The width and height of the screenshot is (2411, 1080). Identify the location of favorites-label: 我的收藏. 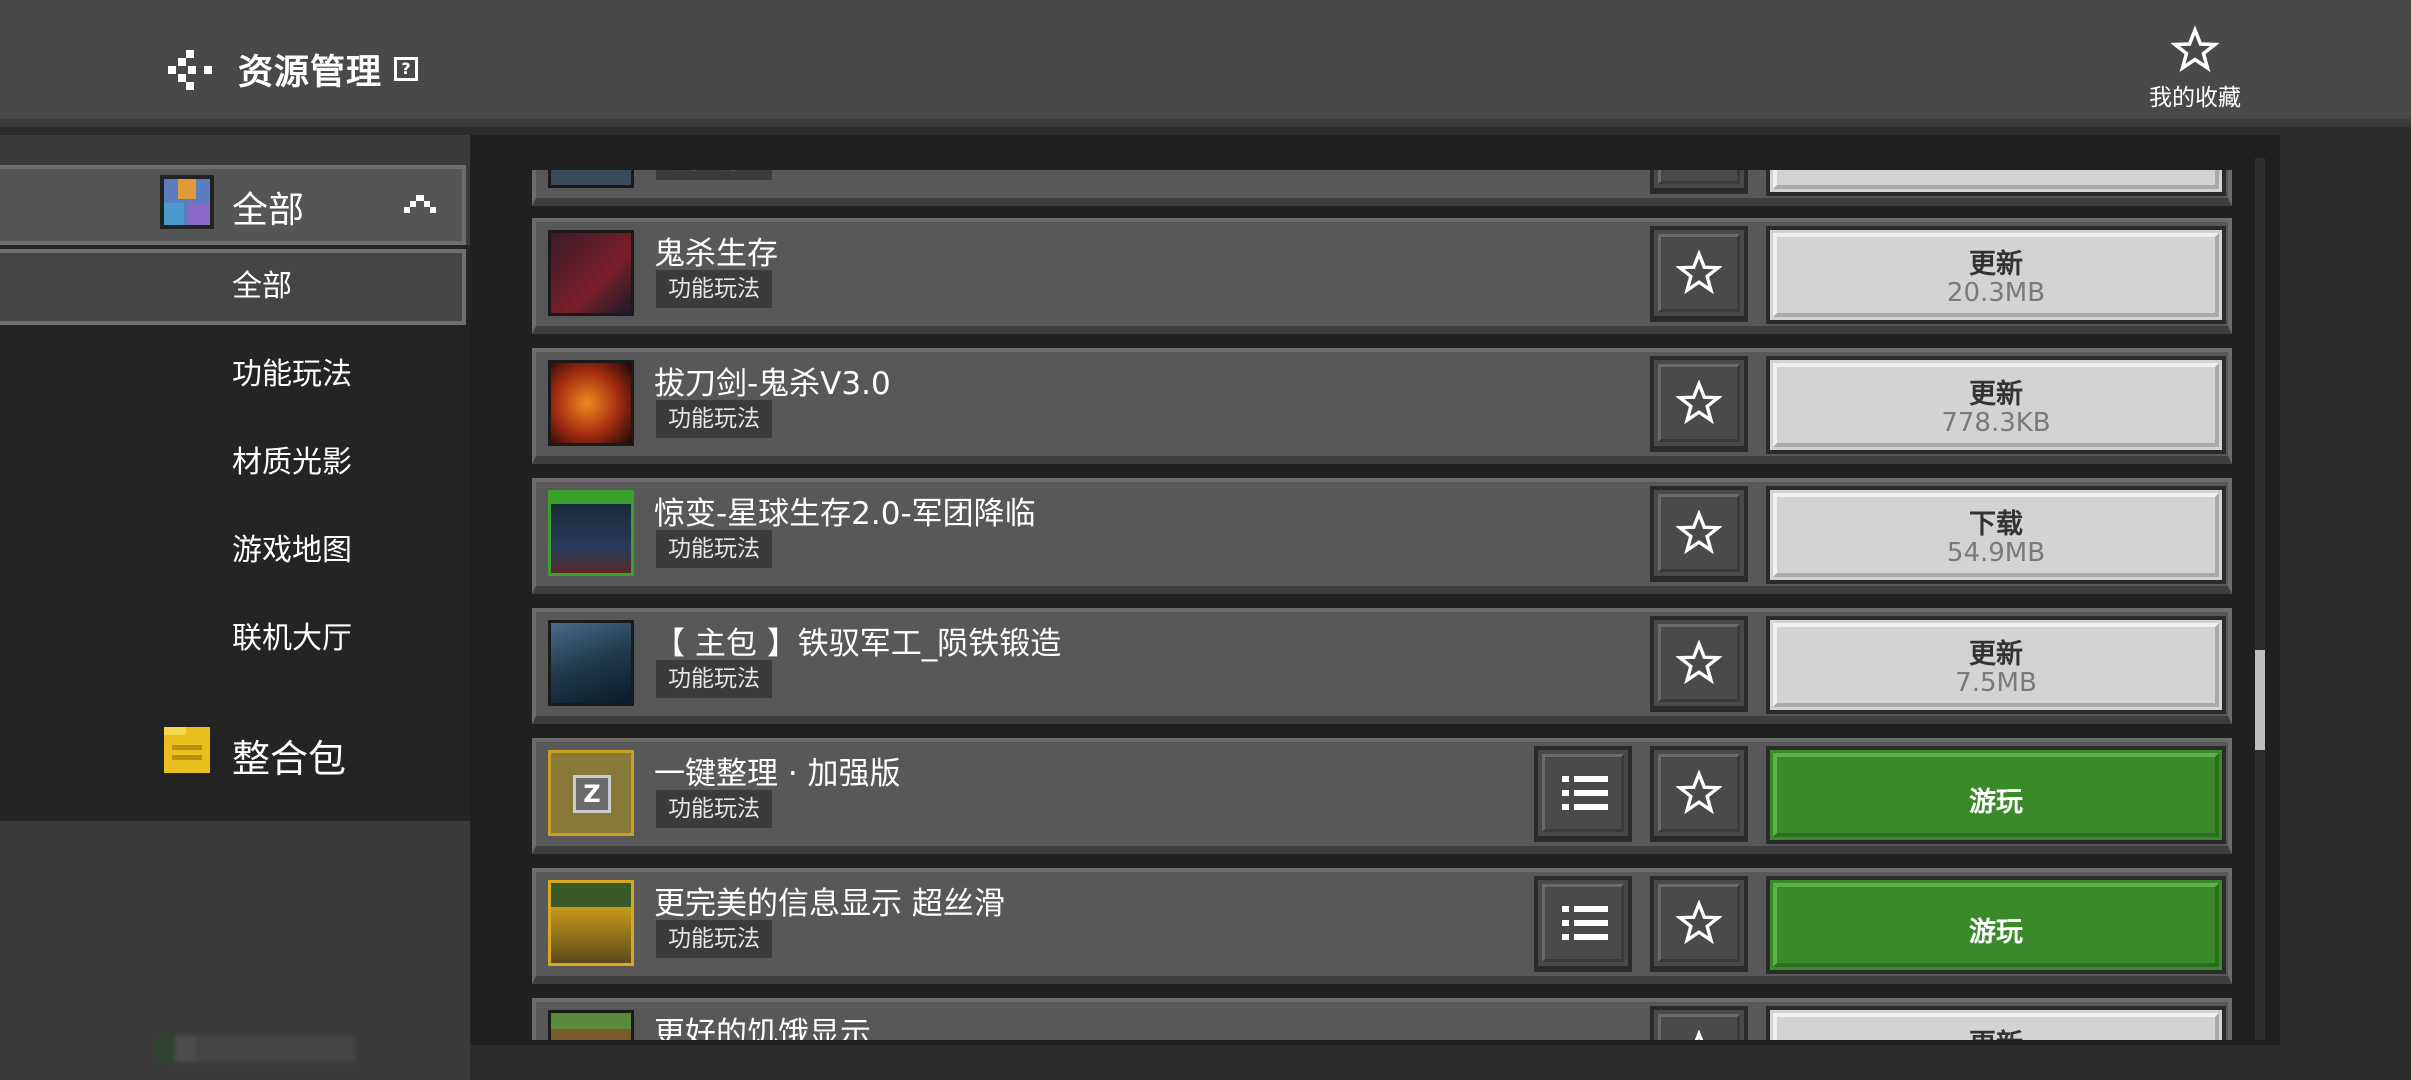
(2195, 98).